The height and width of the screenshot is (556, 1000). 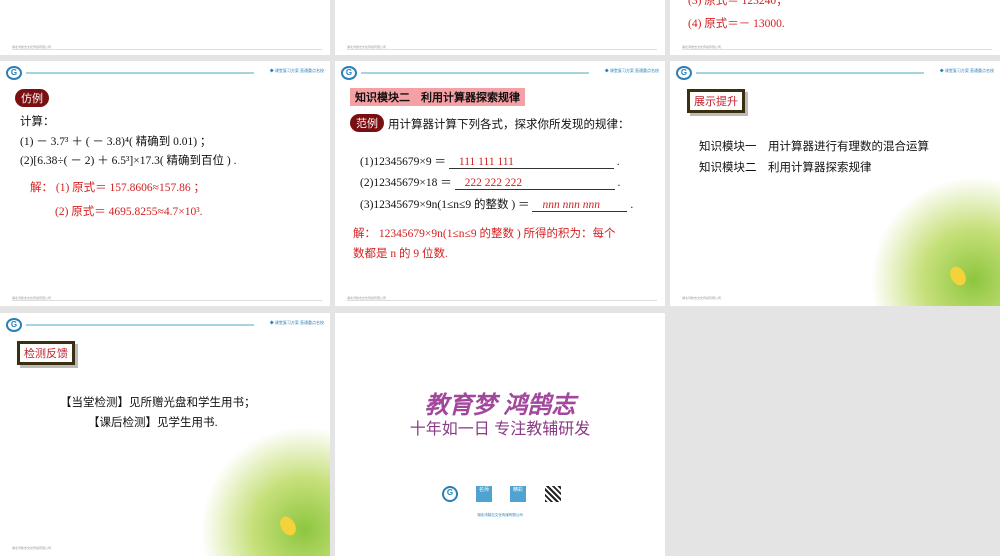 What do you see at coordinates (509, 125) in the screenshot?
I see `prompt-text: 用计算器计算下列各式，探求你所发现的规律：` at bounding box center [509, 125].